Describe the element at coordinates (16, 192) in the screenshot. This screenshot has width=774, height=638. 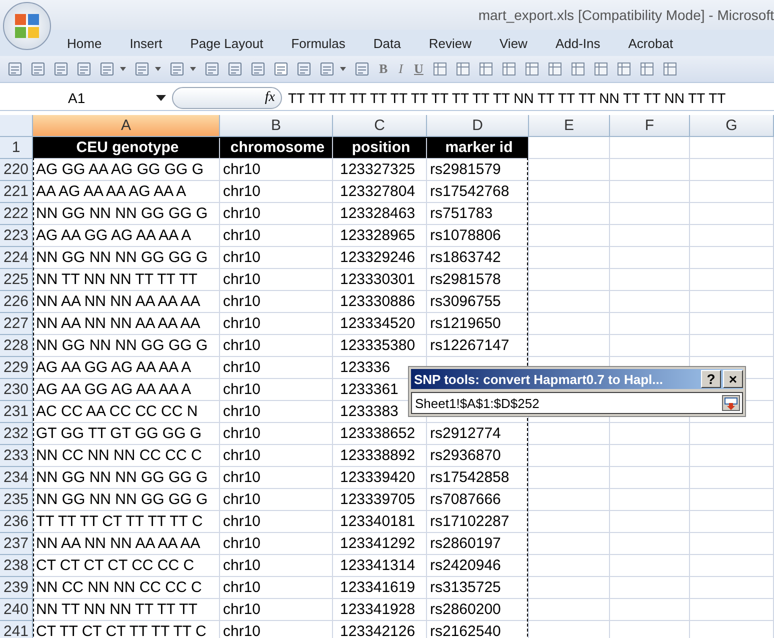
I see `row-header: 221` at that location.